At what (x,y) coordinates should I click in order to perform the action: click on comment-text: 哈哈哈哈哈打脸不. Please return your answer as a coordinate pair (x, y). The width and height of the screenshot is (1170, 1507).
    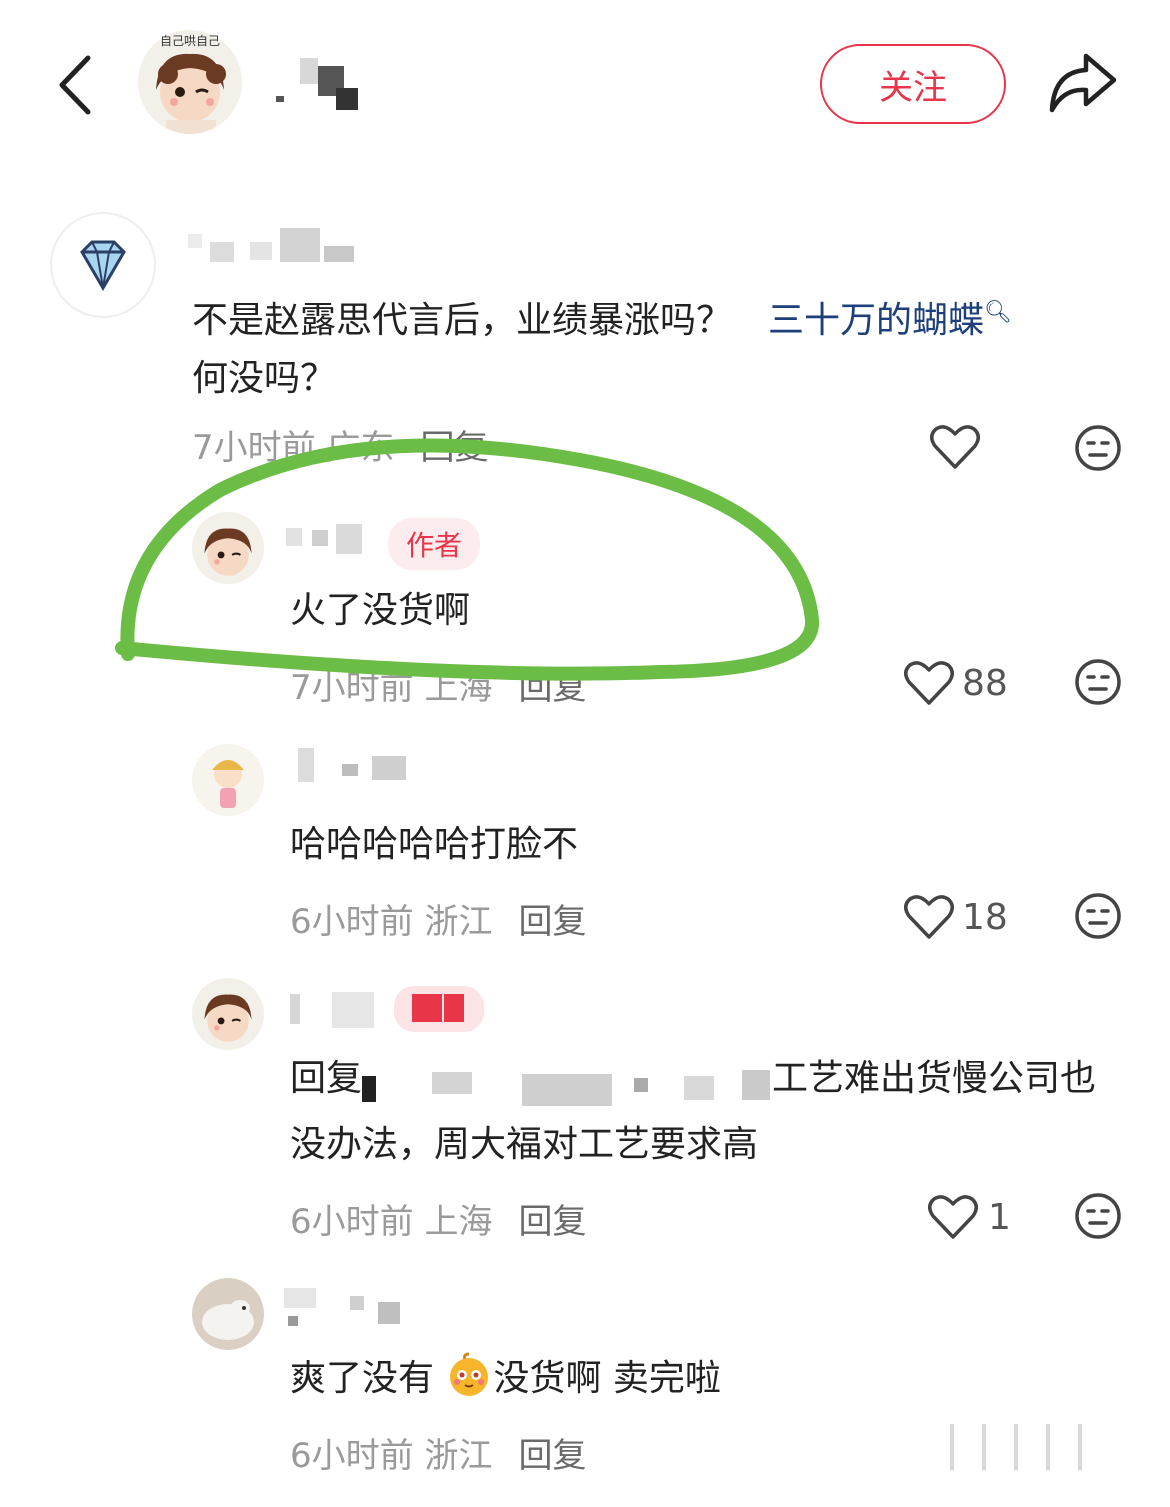
    Looking at the image, I should click on (434, 844).